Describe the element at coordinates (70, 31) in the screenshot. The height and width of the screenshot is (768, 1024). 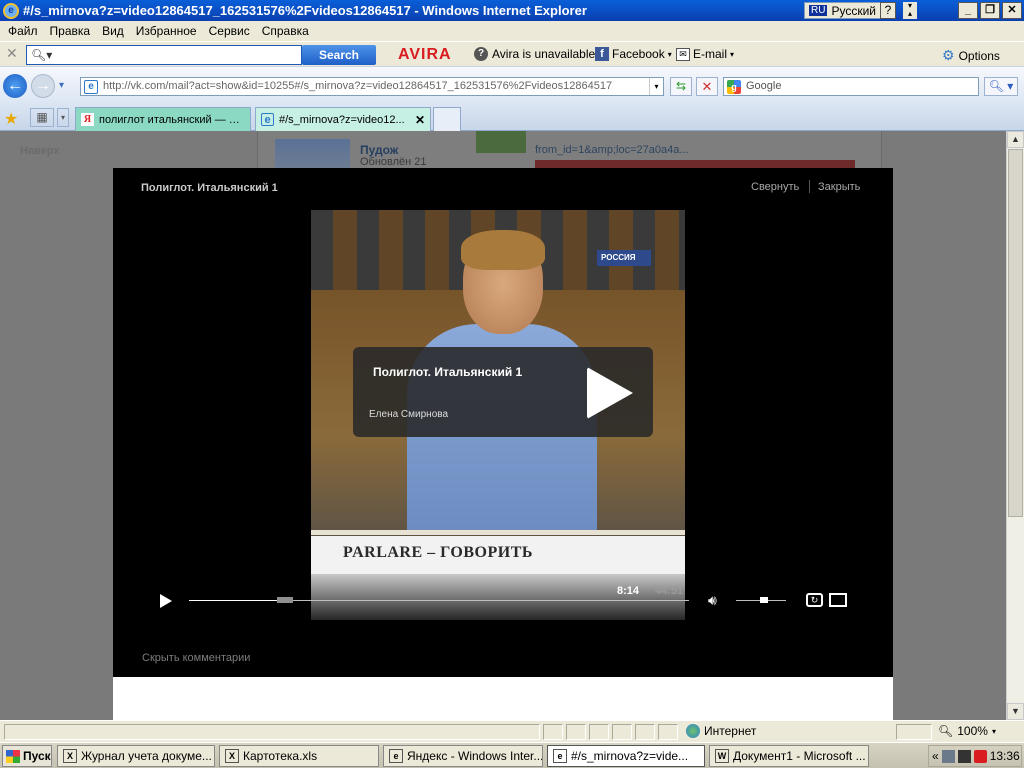
I see `menu-edit: Правка` at that location.